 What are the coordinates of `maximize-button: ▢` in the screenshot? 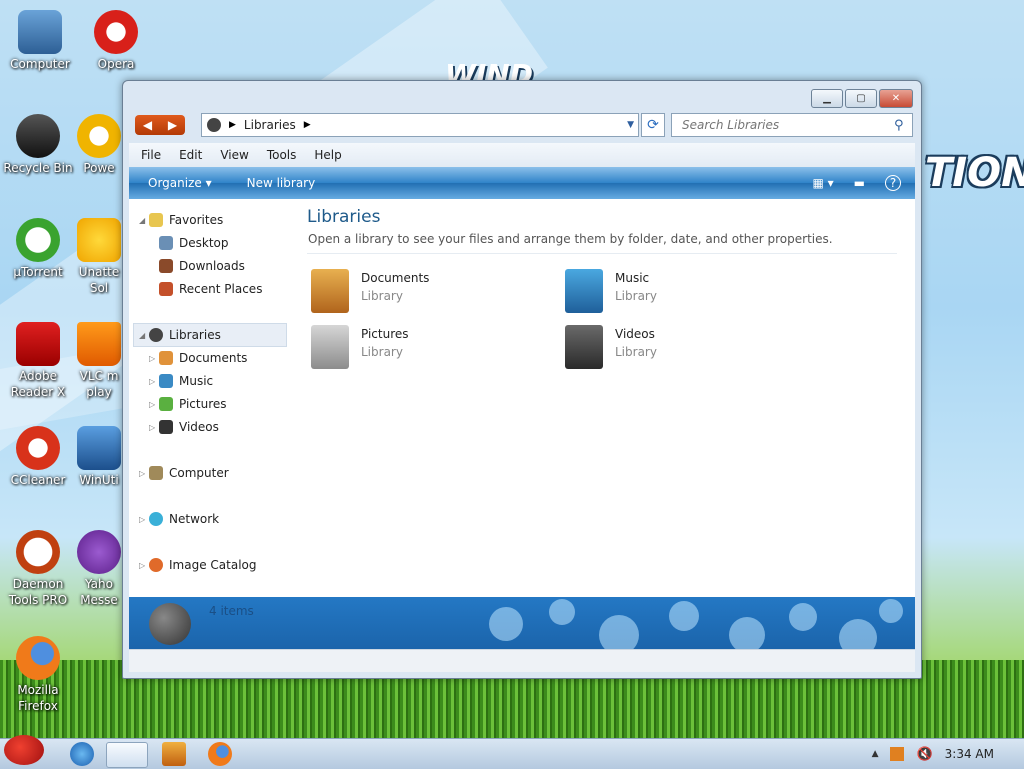 It's located at (861, 98).